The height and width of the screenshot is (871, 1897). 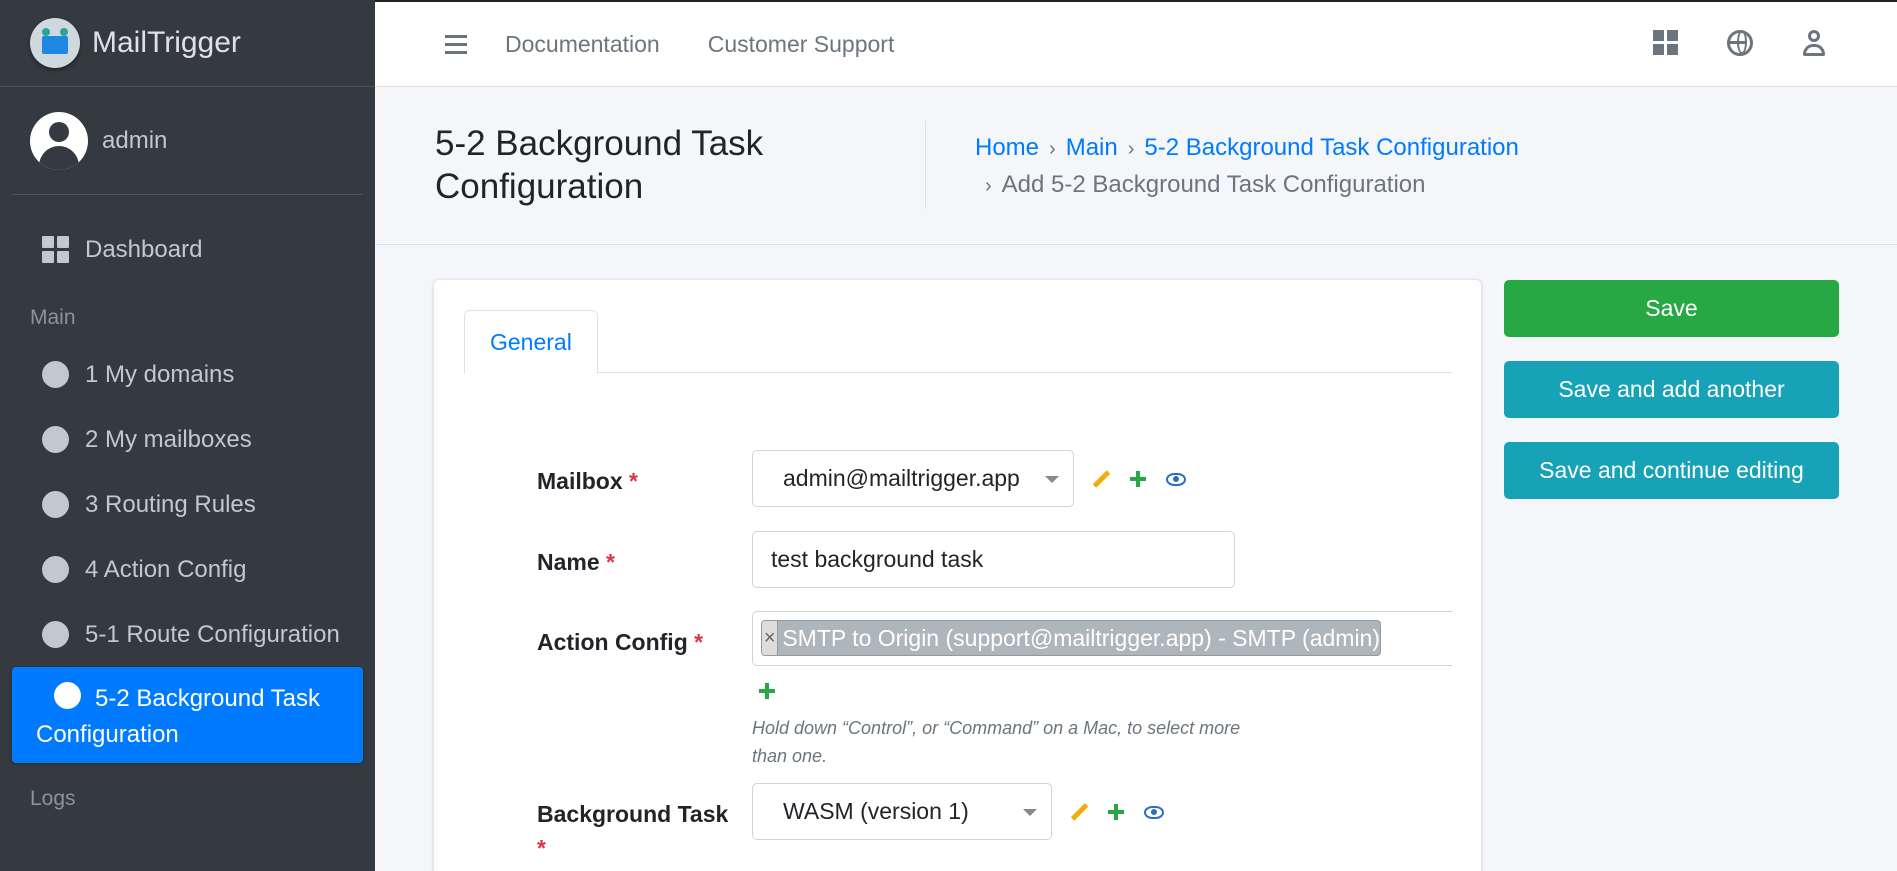 I want to click on header-divider, so click(x=925, y=165).